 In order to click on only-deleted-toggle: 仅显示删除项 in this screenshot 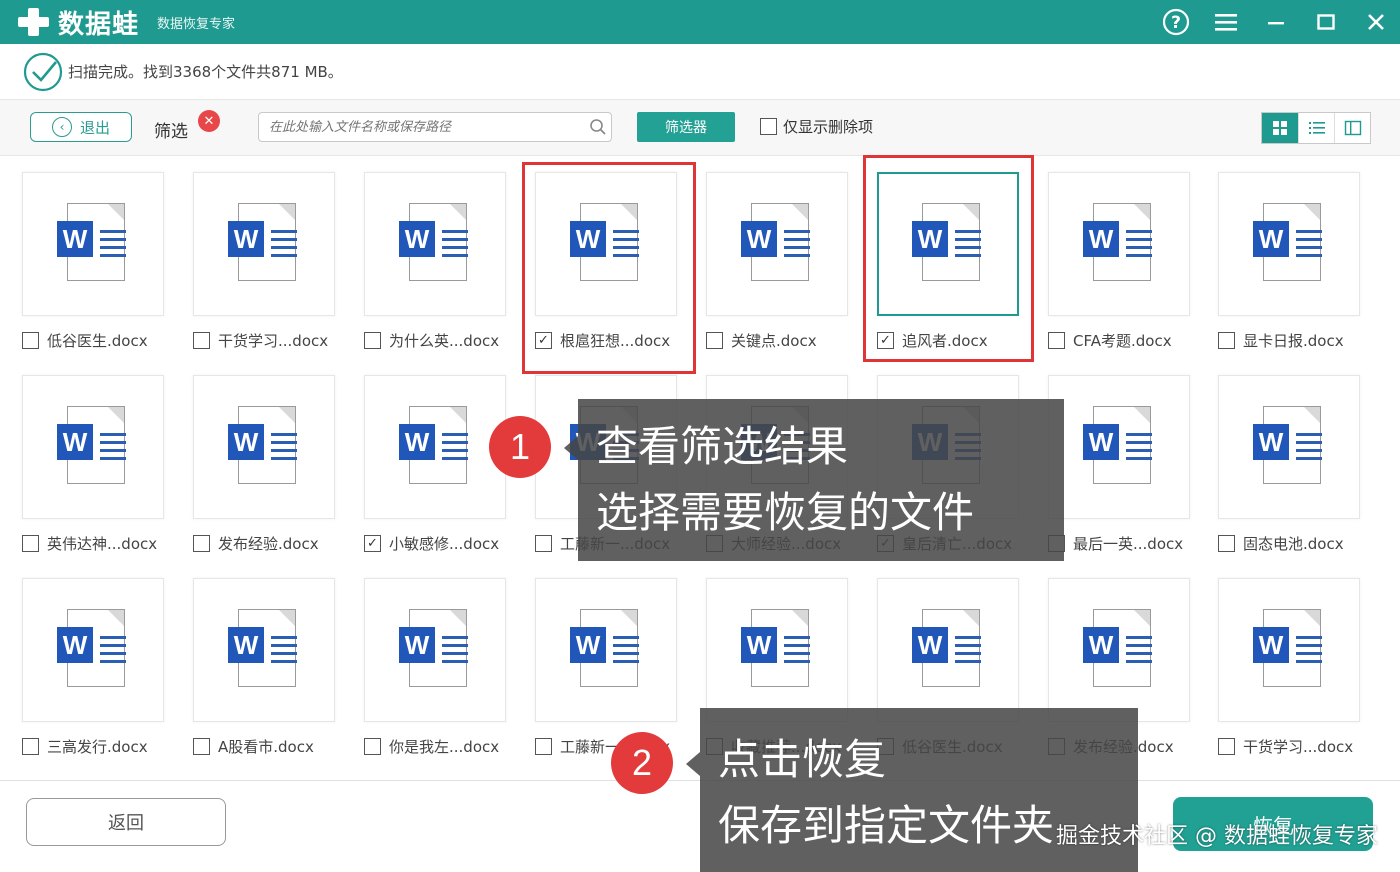, I will do `click(816, 126)`.